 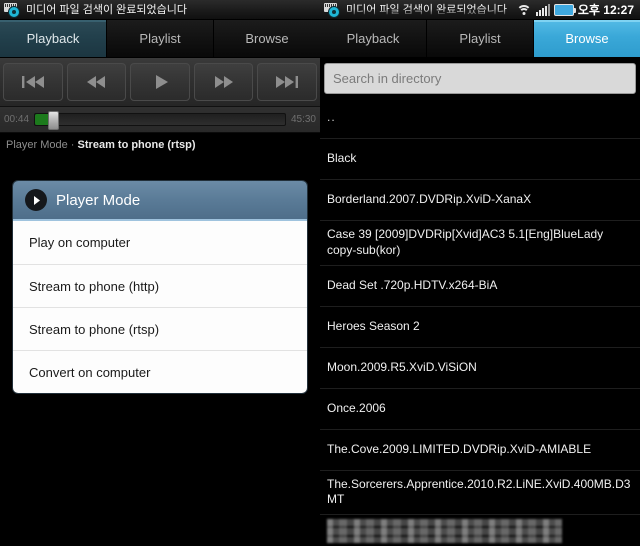 I want to click on wifi-icon, so click(x=524, y=9).